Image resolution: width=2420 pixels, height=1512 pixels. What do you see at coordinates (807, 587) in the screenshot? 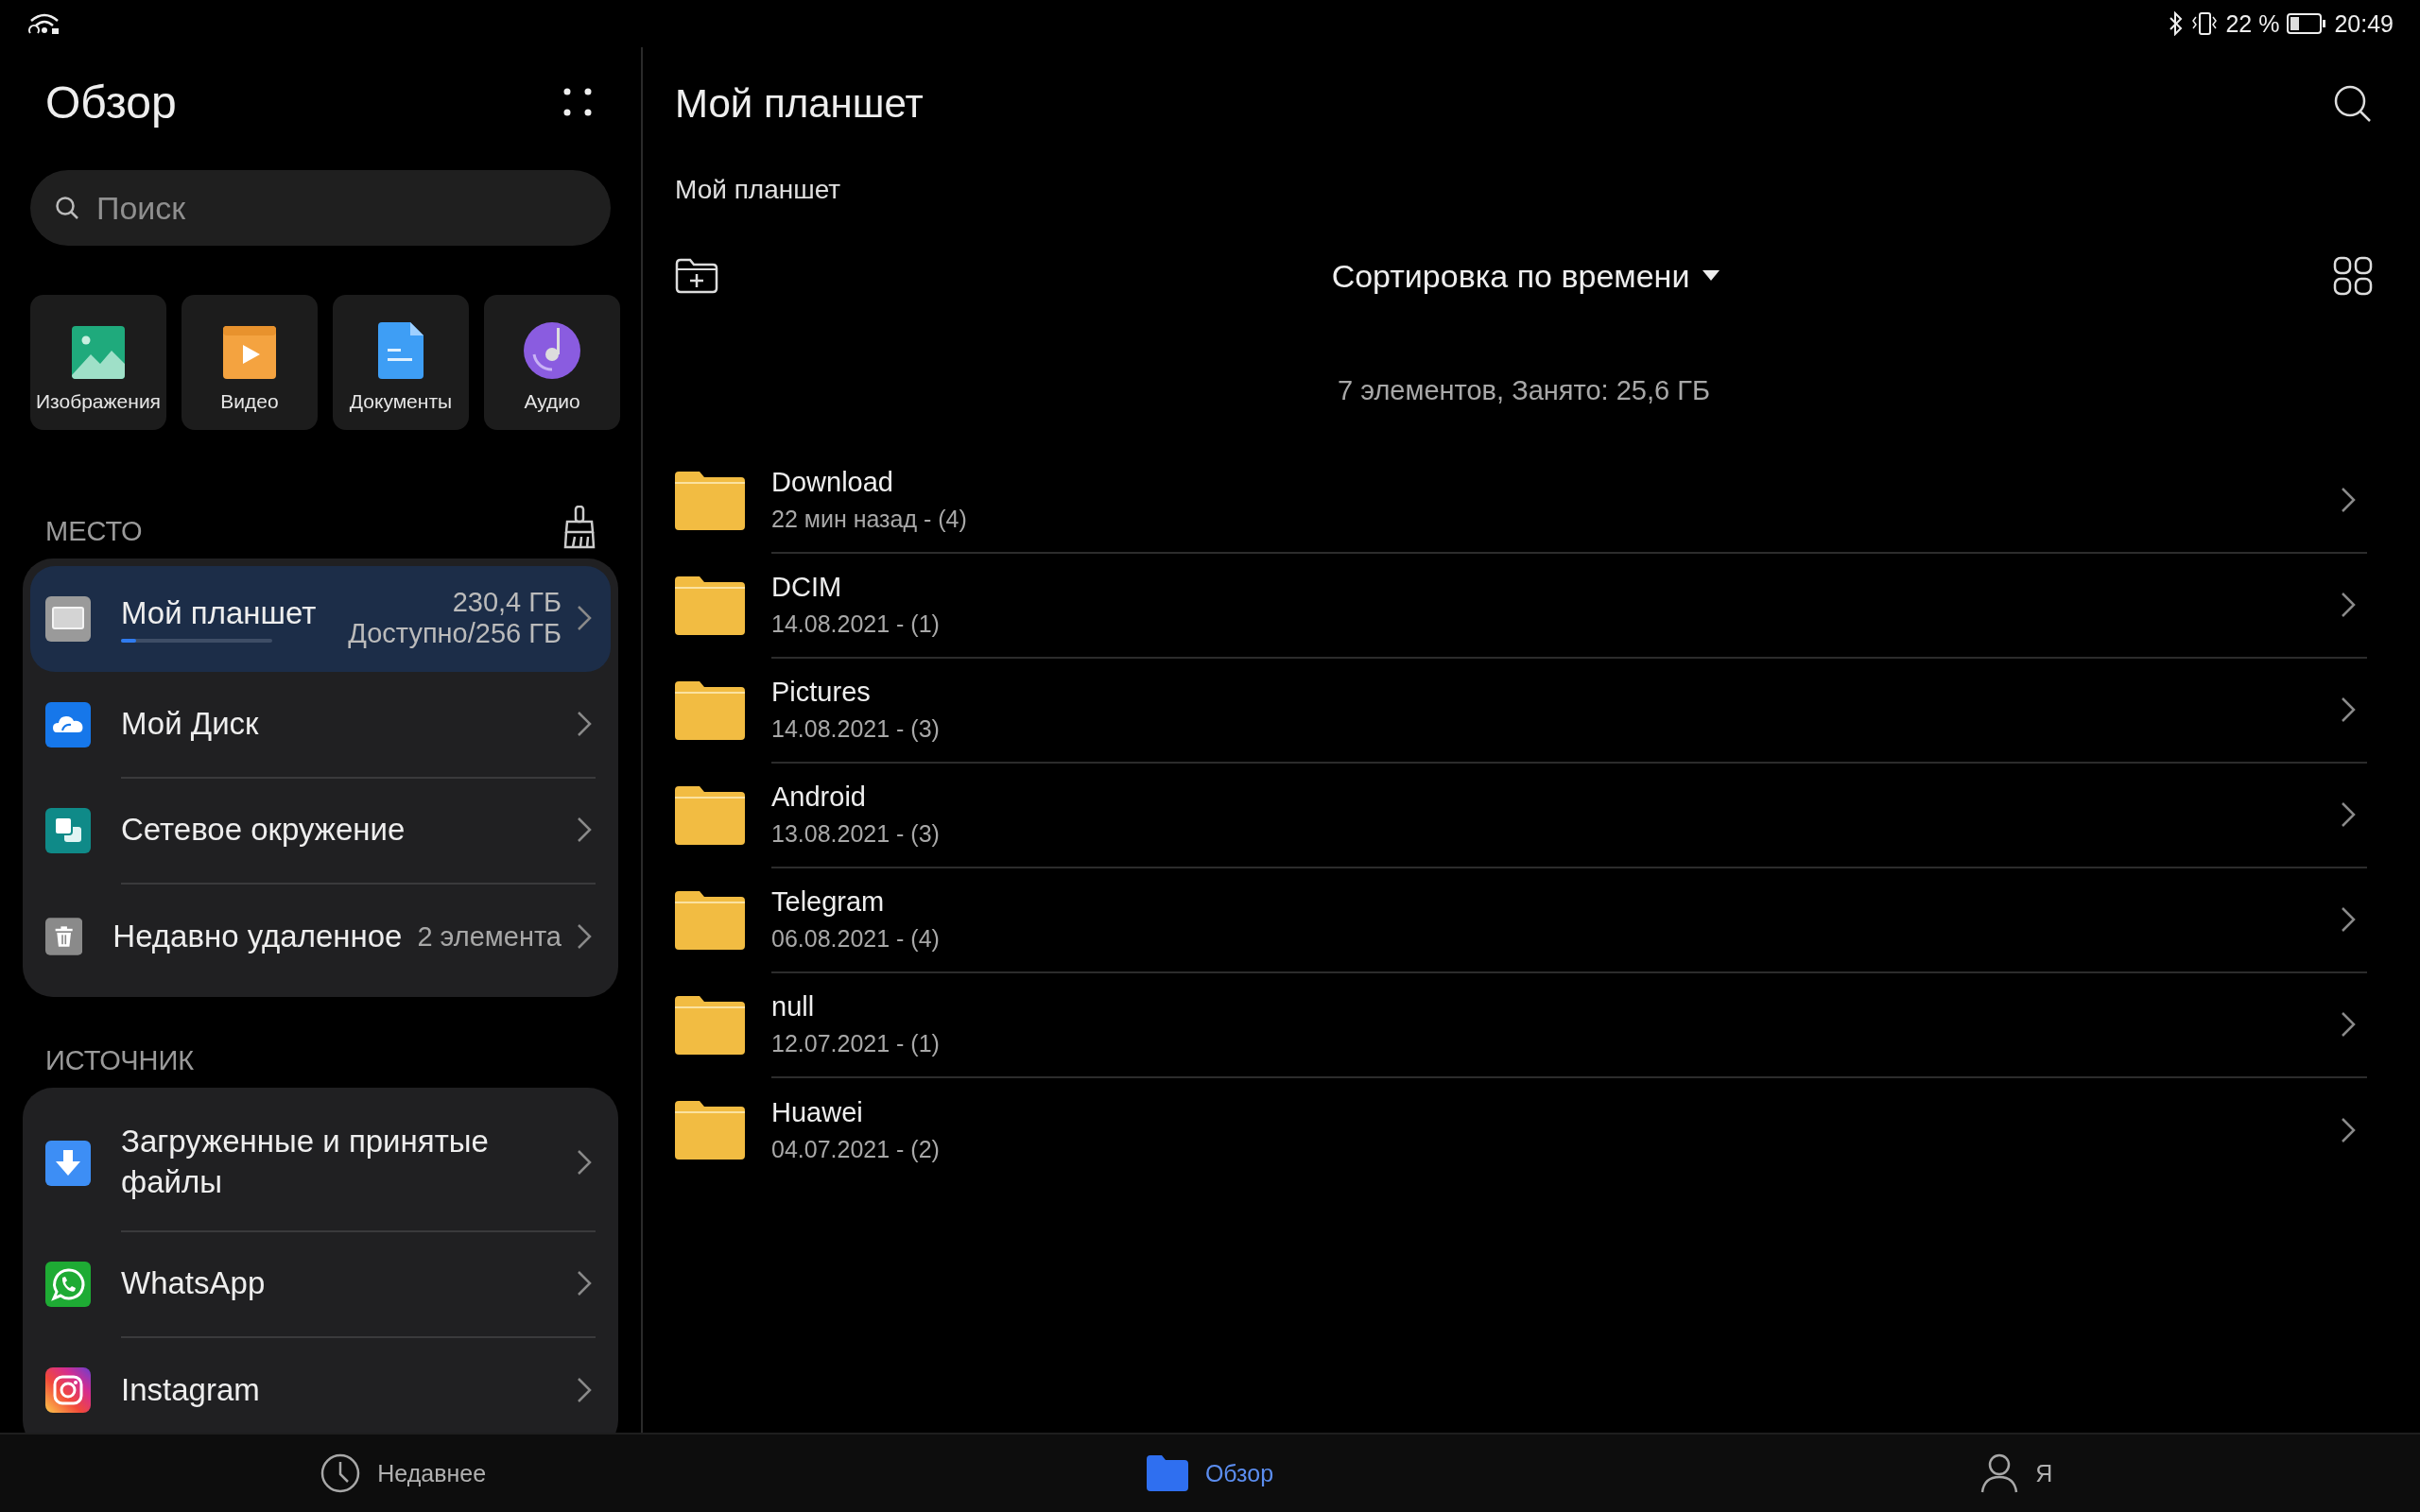
I see `folder-name: DCIM` at bounding box center [807, 587].